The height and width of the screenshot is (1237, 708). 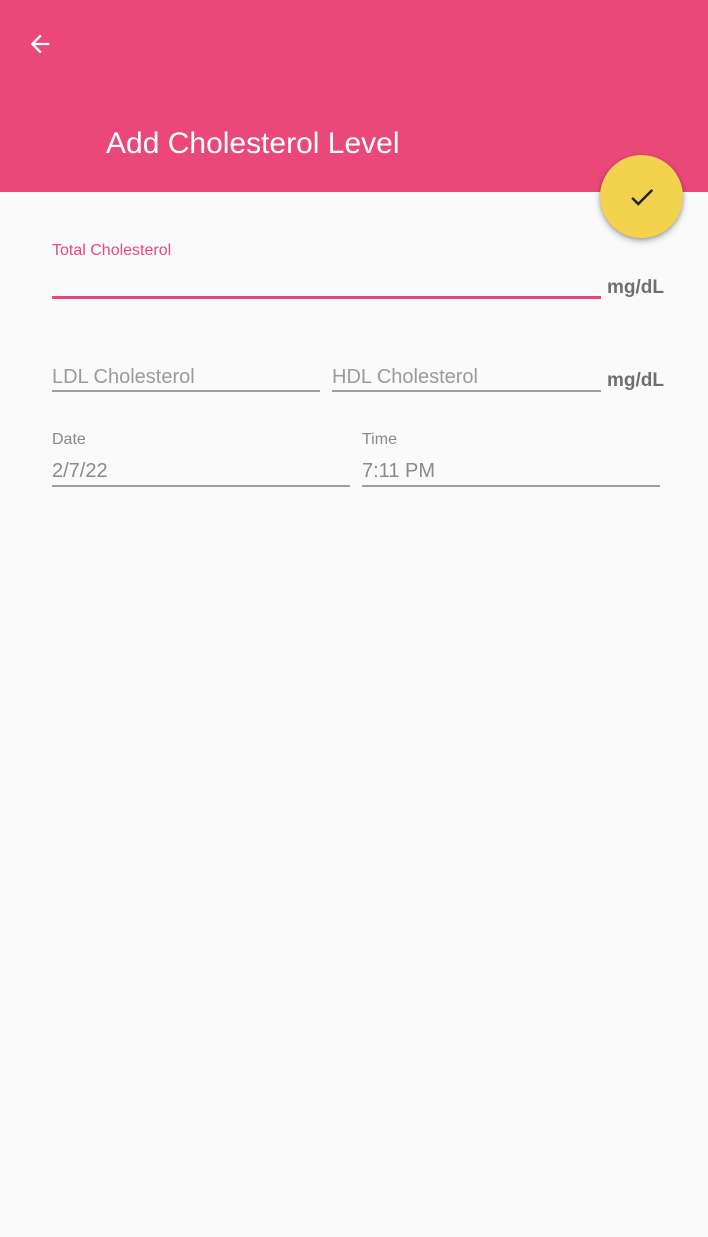 I want to click on date-label: Date, so click(x=69, y=439).